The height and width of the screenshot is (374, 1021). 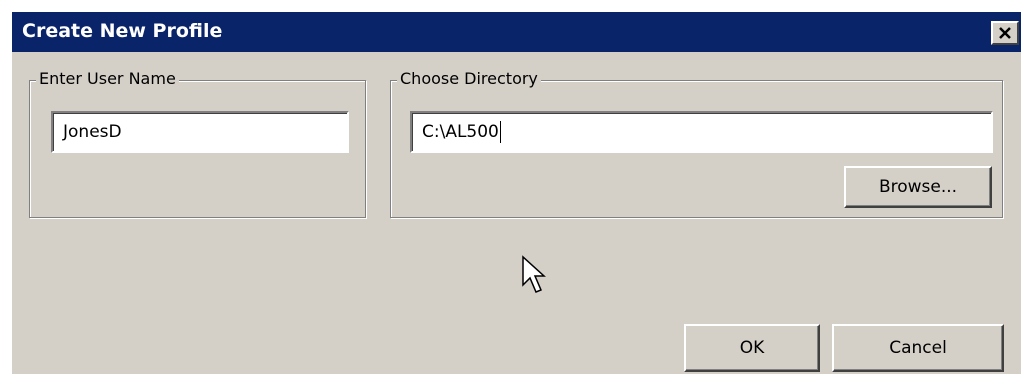 What do you see at coordinates (460, 132) in the screenshot?
I see `directory-value: C:\AL500` at bounding box center [460, 132].